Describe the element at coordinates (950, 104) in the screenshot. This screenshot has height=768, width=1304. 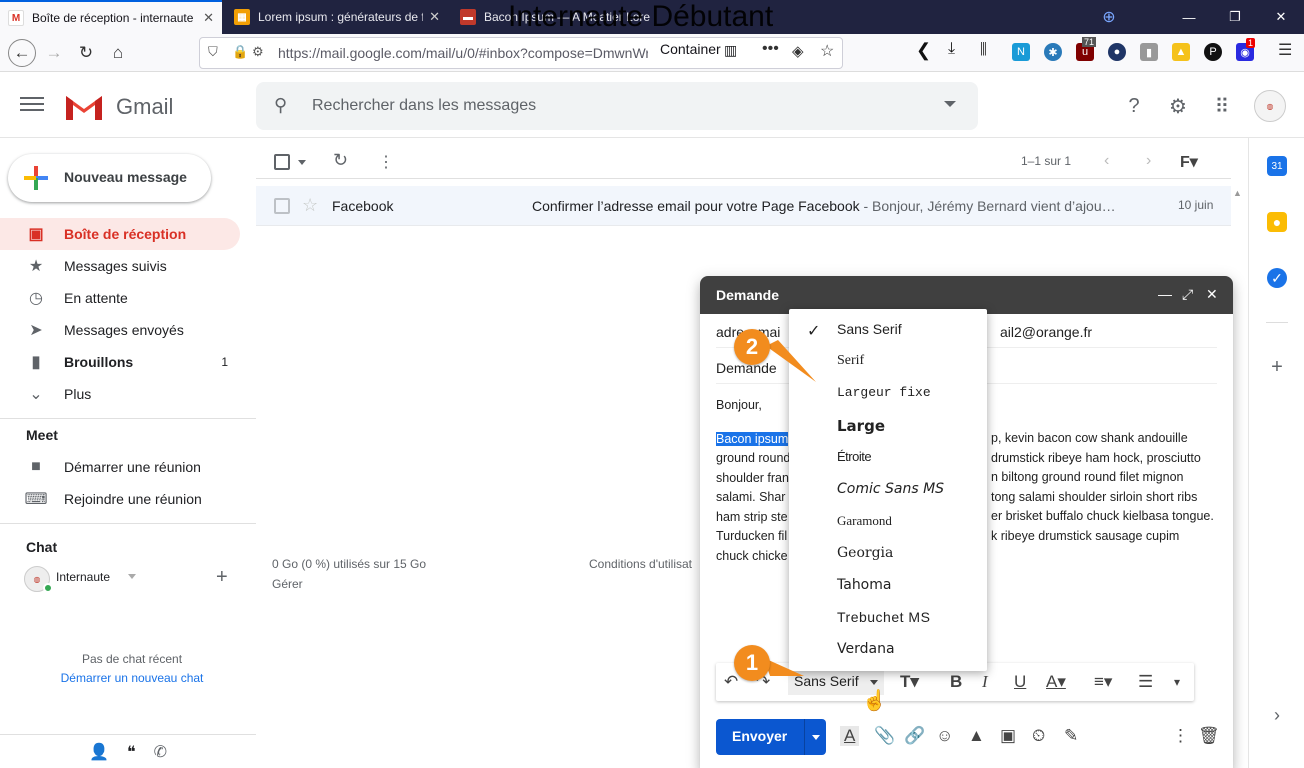
I see `search-options-icon` at that location.